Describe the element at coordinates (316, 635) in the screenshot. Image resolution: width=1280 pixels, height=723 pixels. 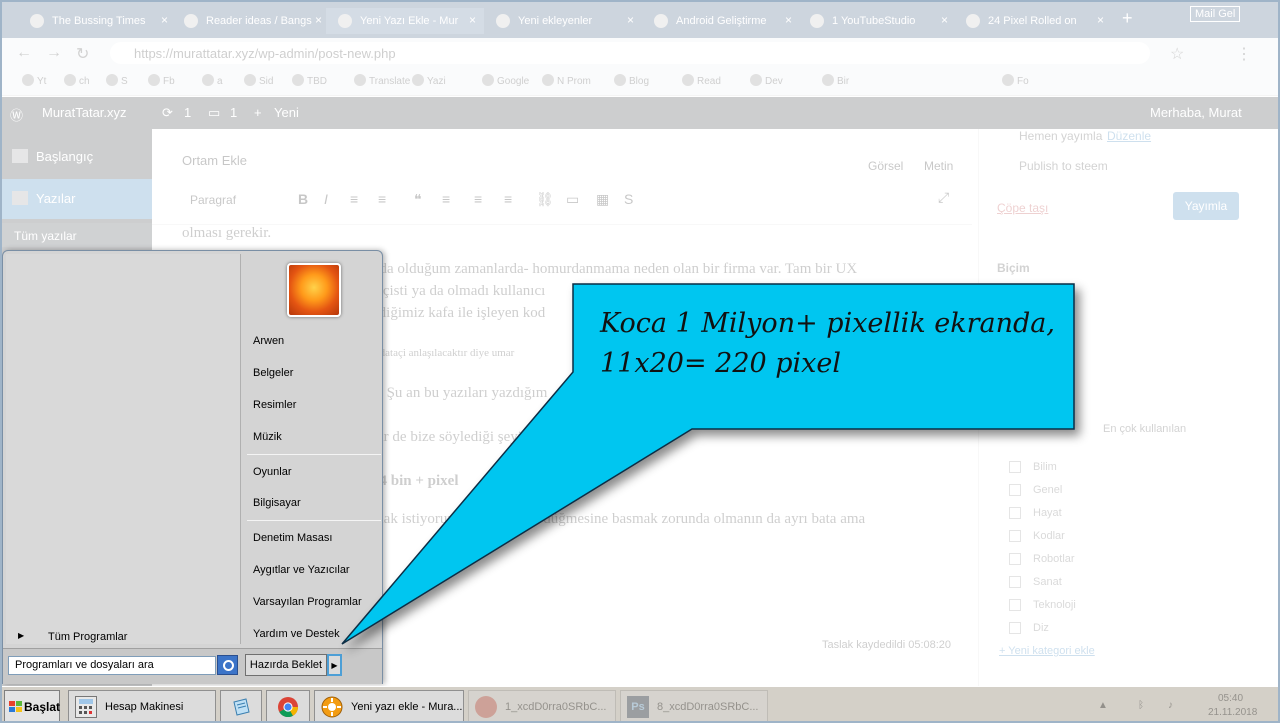
I see `start-item-help-support: Yardım ve Destek` at that location.